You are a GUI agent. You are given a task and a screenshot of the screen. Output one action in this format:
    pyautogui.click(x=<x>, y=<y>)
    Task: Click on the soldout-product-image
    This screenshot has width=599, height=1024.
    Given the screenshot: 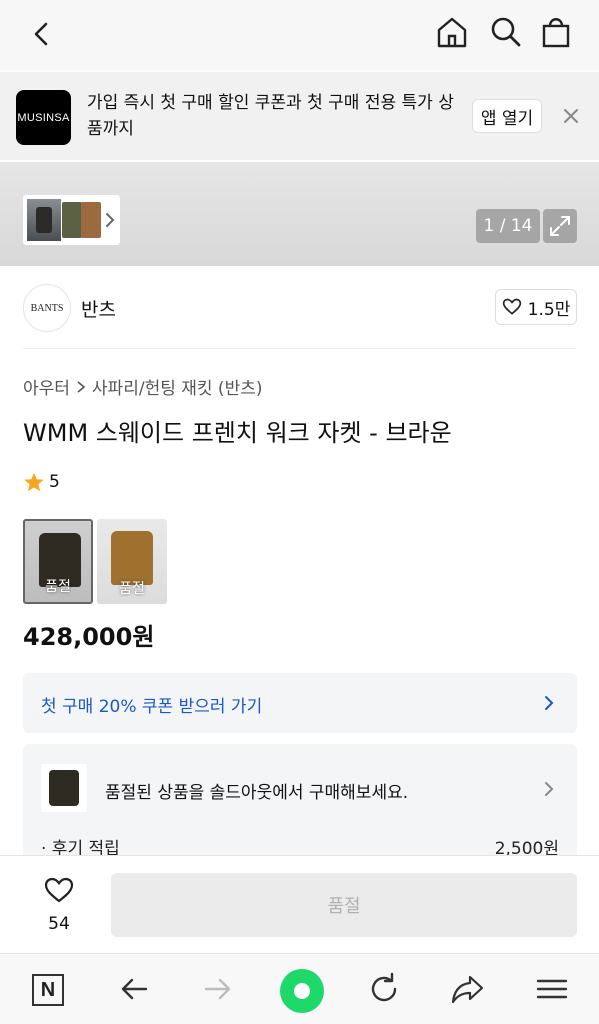 What is the action you would take?
    pyautogui.click(x=64, y=788)
    